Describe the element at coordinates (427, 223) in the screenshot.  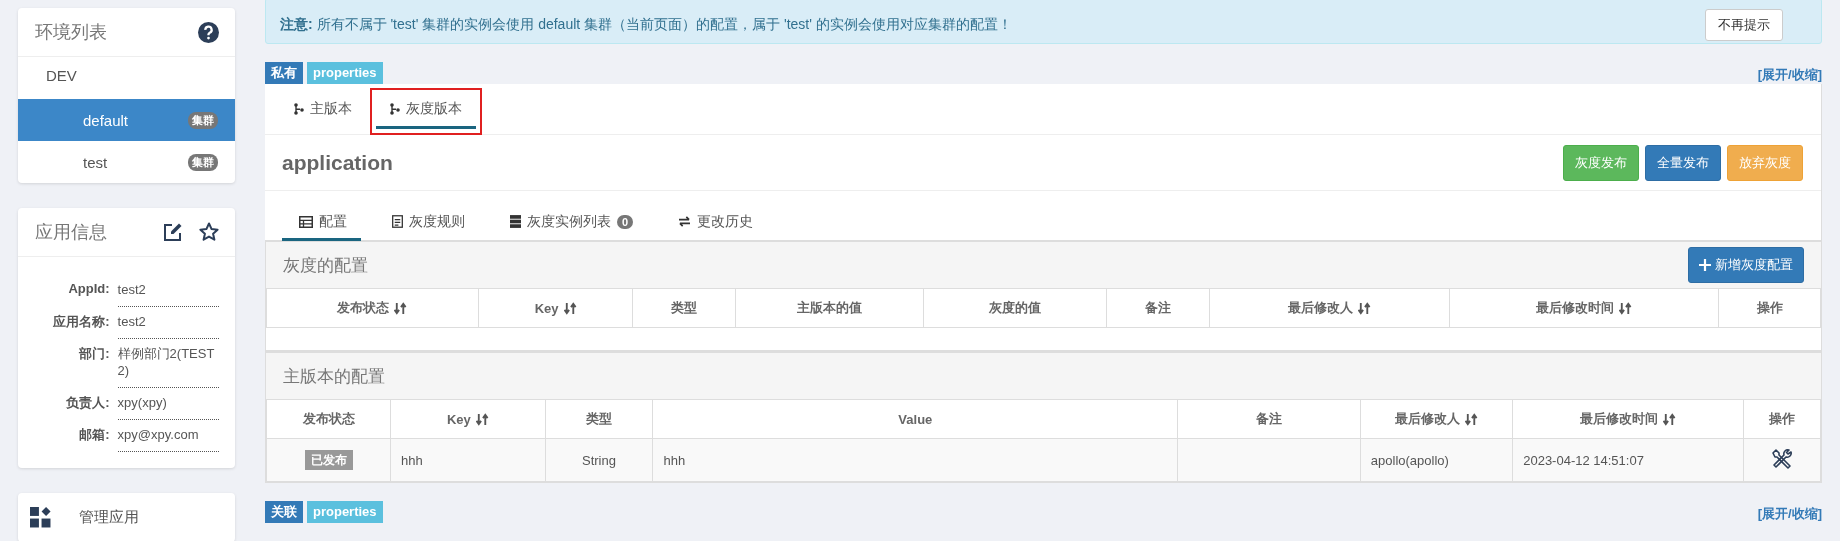
I see `view-tab: 灰度规则` at that location.